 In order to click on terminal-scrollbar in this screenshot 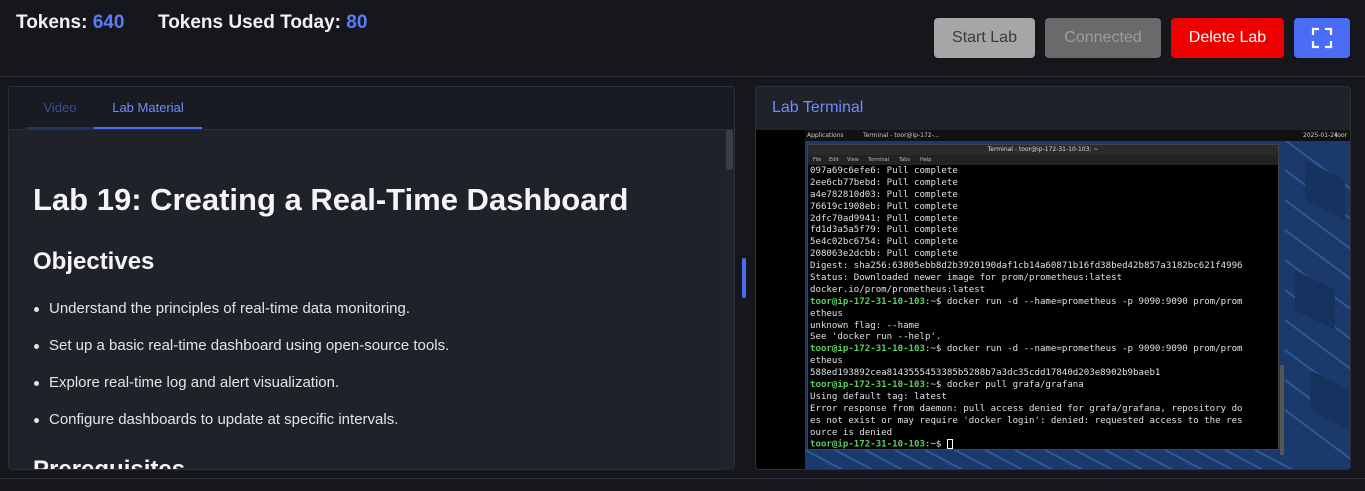, I will do `click(1282, 410)`.